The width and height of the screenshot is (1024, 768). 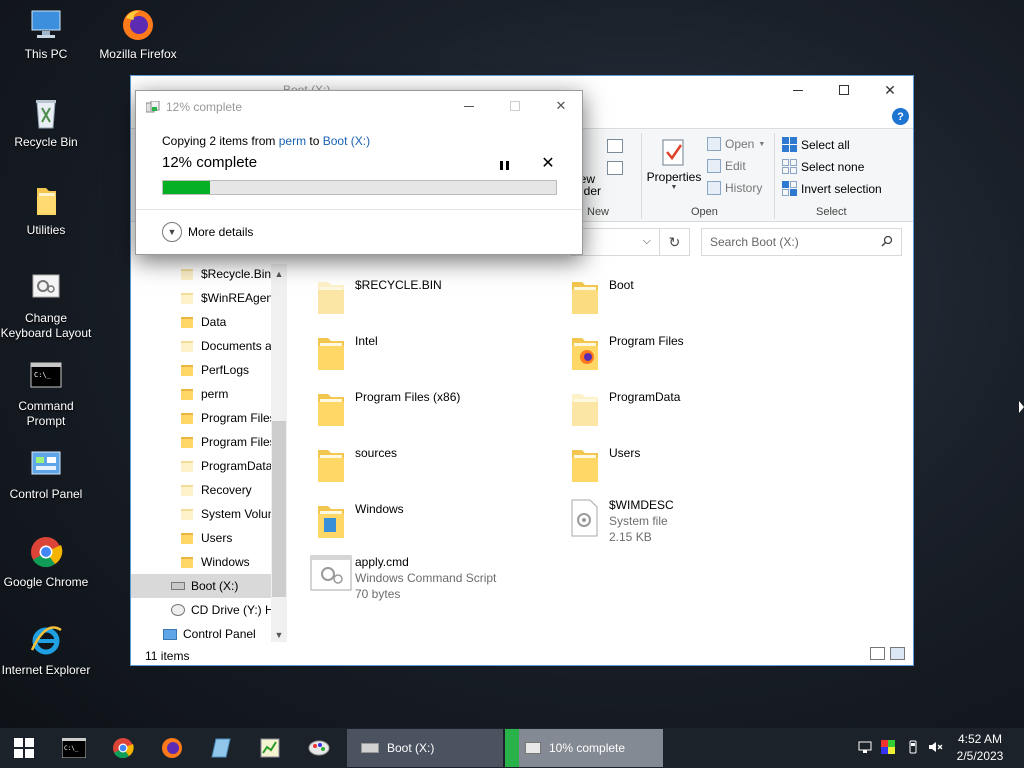 What do you see at coordinates (980, 739) in the screenshot?
I see `clock-time: 4:52 AM` at bounding box center [980, 739].